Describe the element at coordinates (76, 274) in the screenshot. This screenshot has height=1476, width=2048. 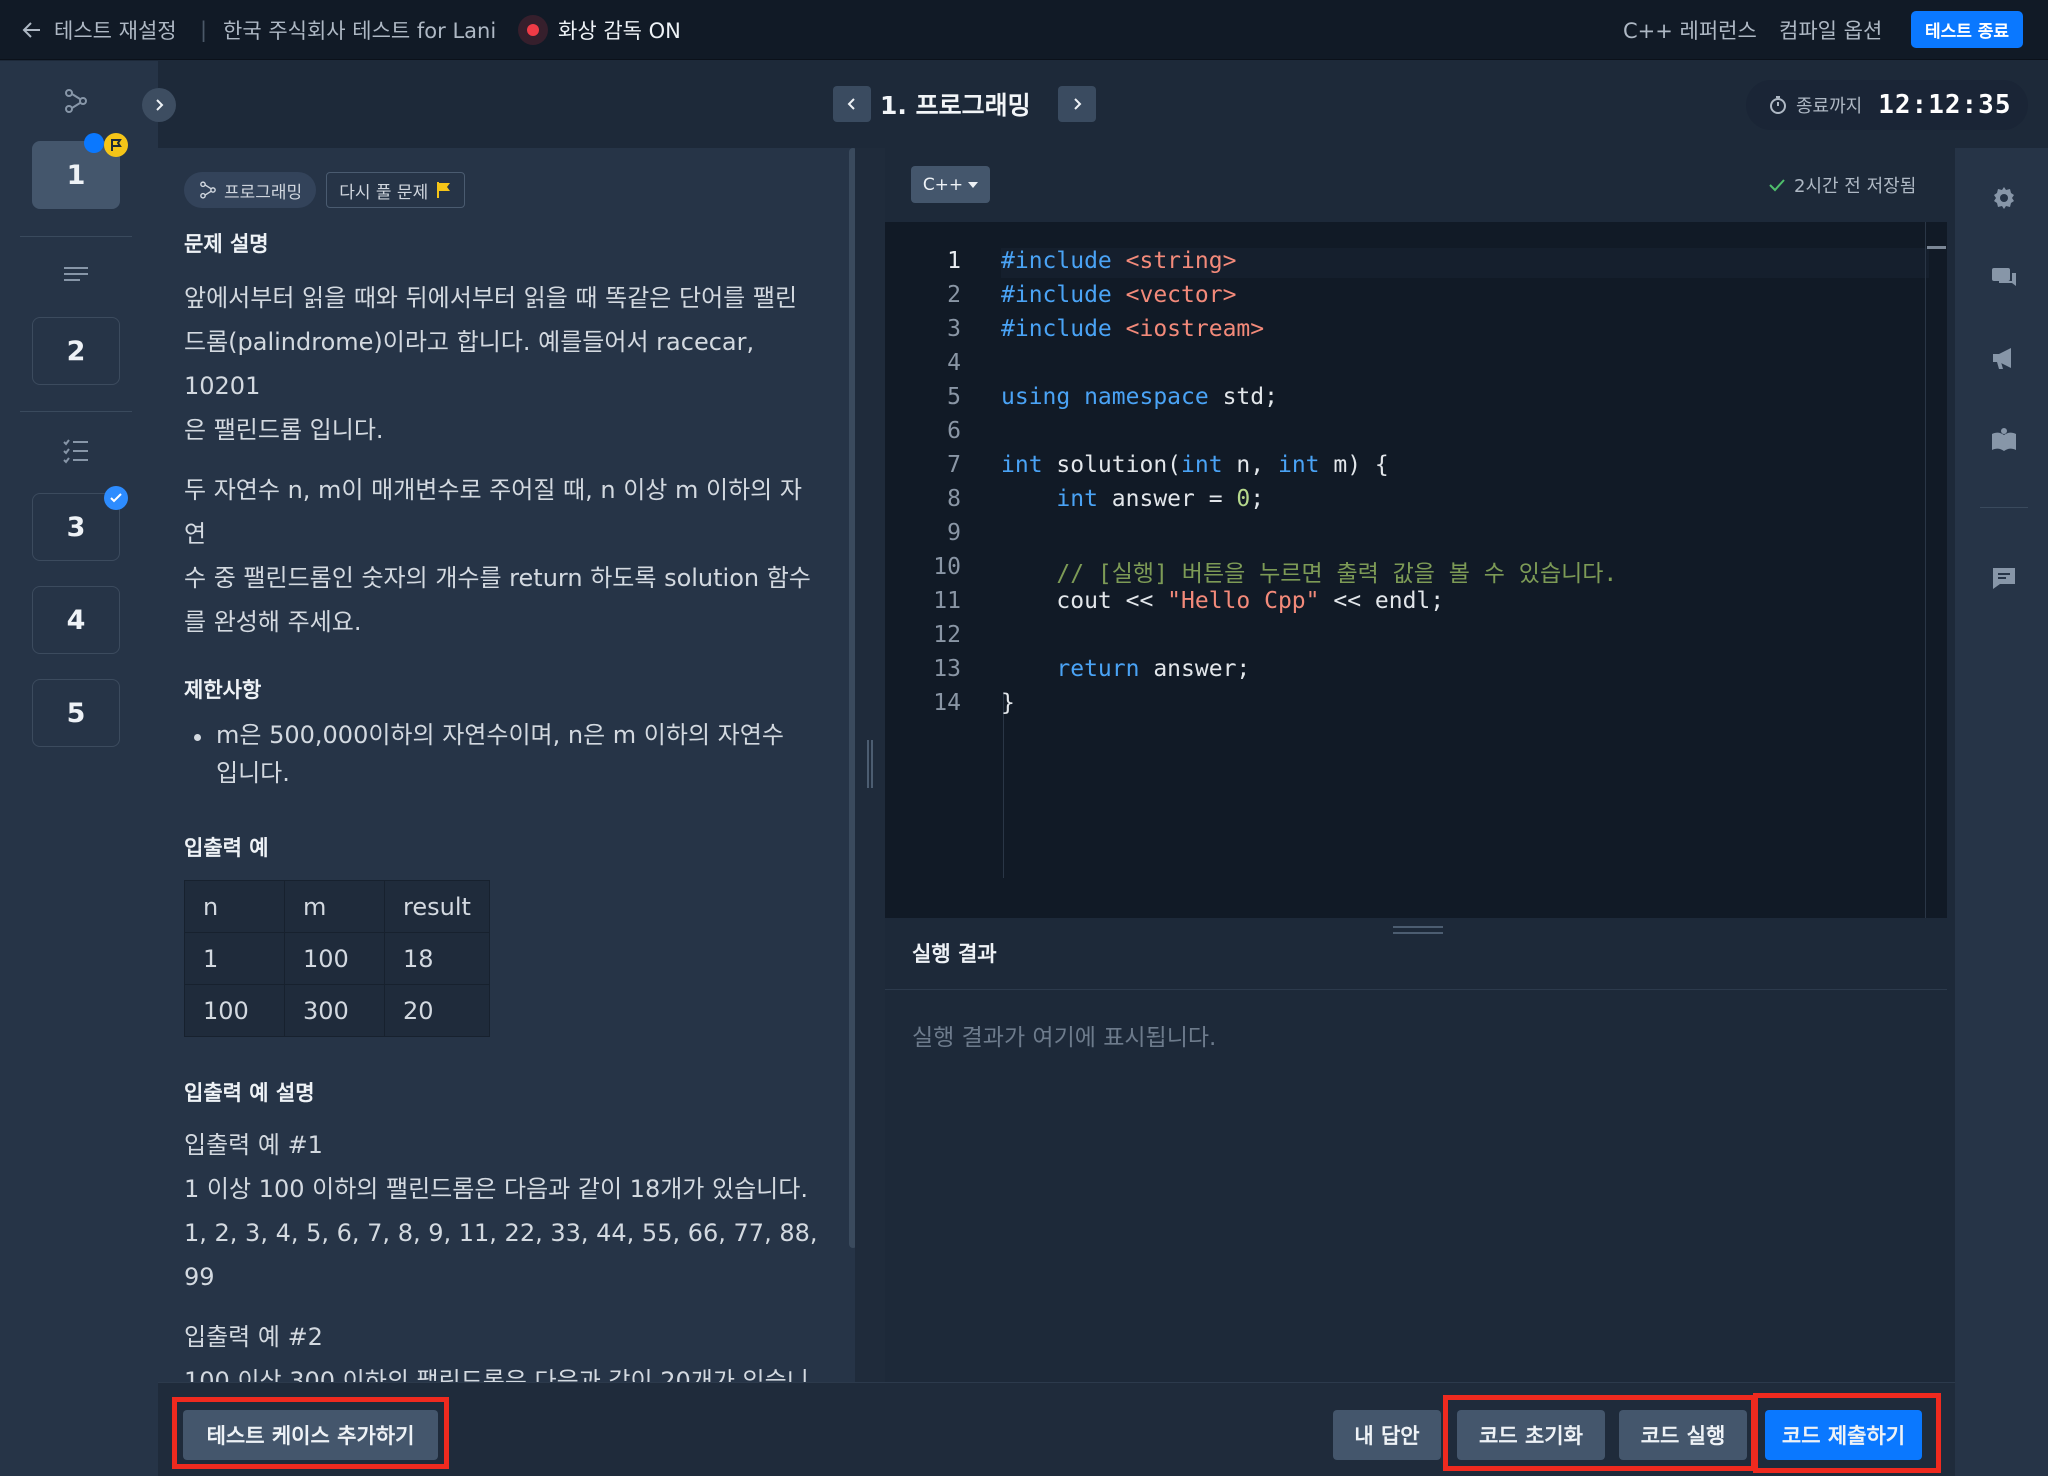
I see `list-icon` at that location.